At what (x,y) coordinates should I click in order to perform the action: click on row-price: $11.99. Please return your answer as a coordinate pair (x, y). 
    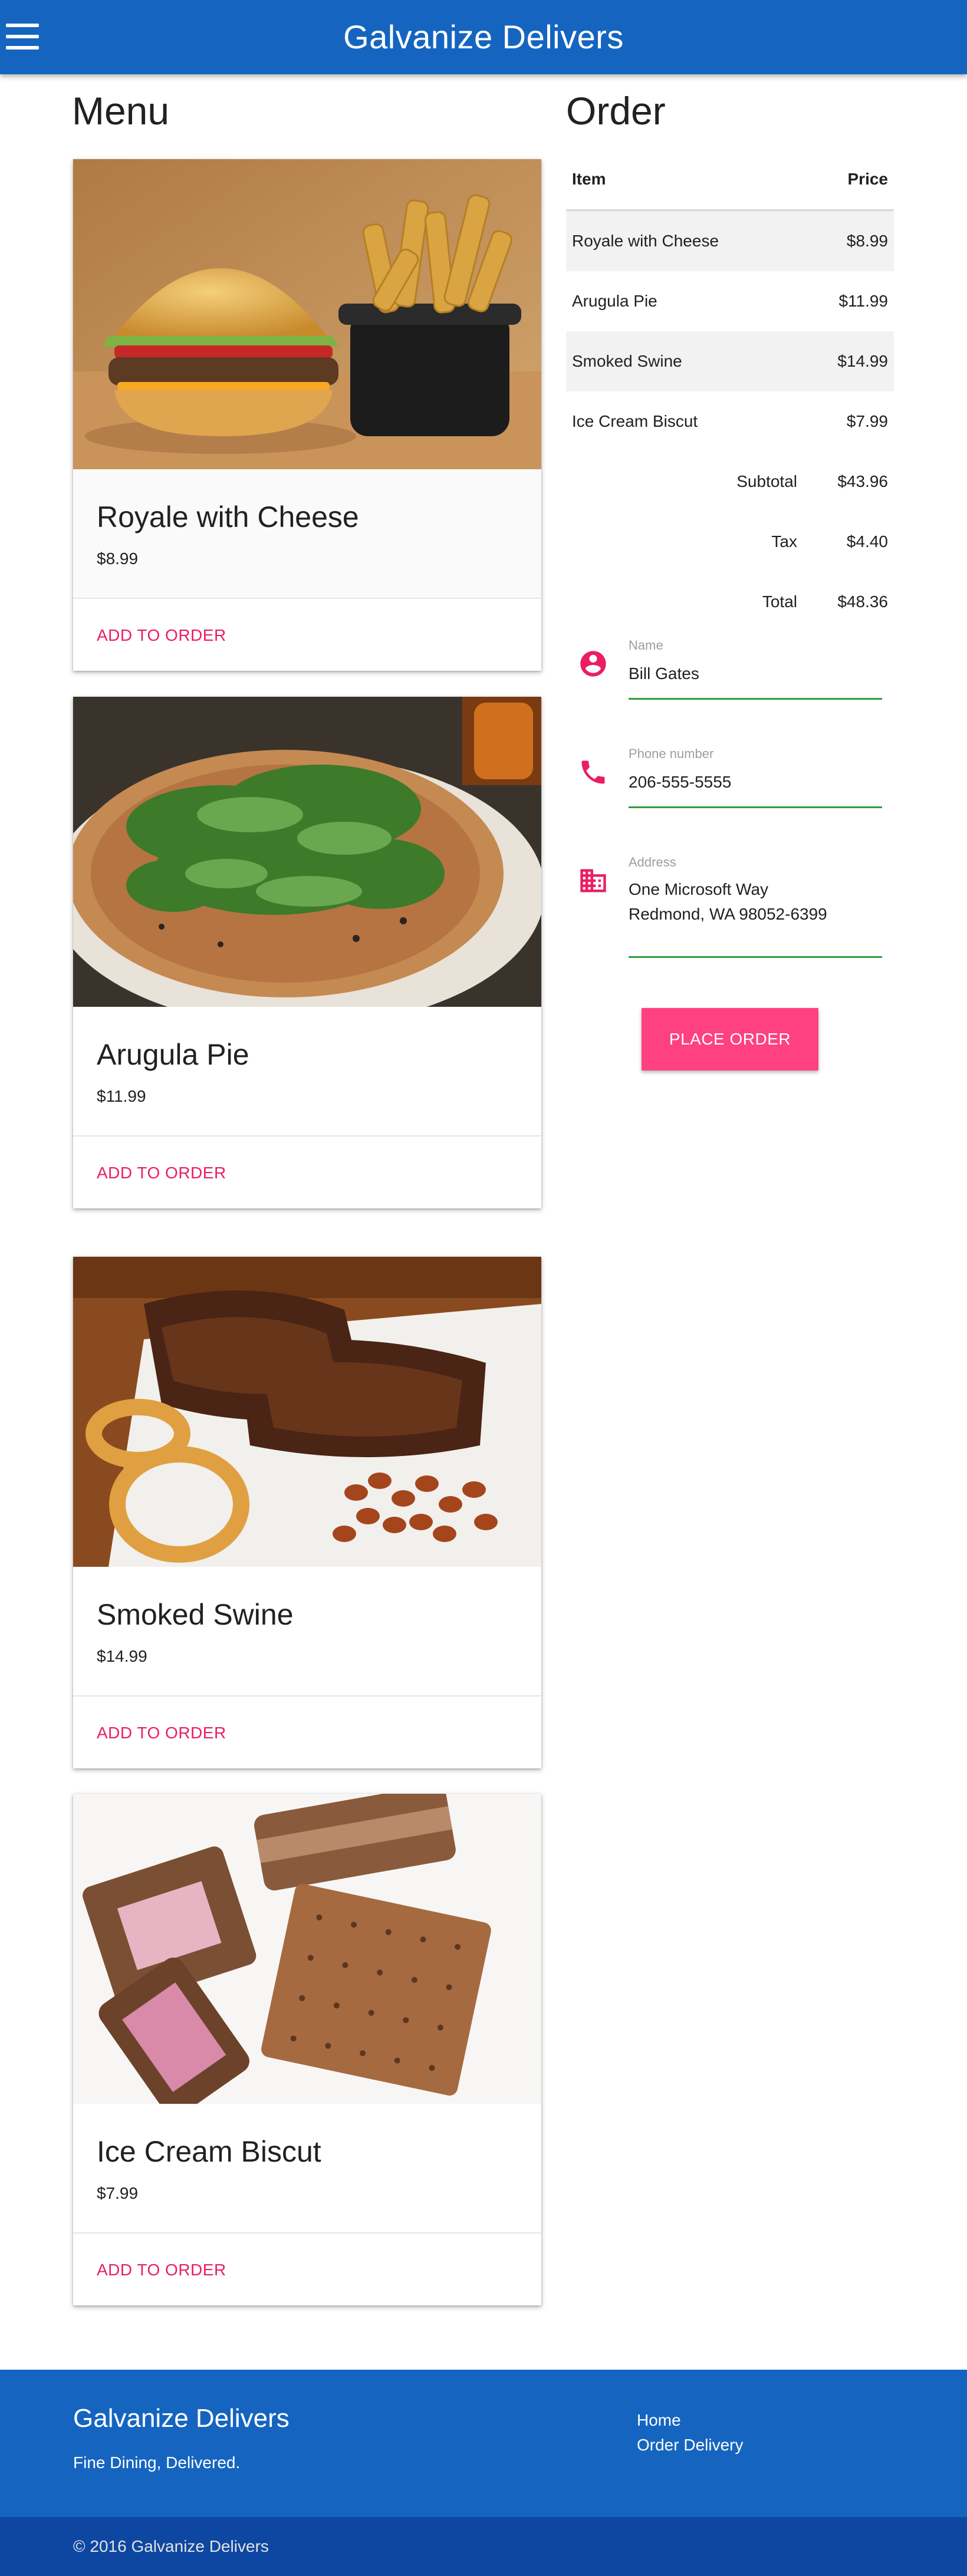
    Looking at the image, I should click on (863, 301).